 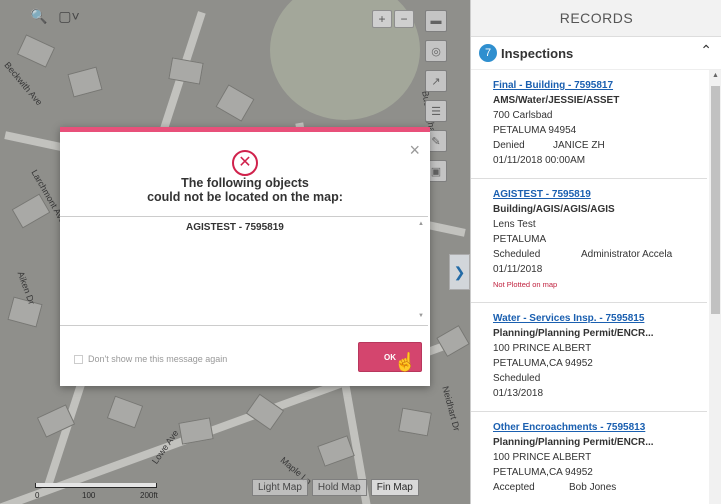 I want to click on record-assignee: Bob Jones, so click(x=593, y=487).